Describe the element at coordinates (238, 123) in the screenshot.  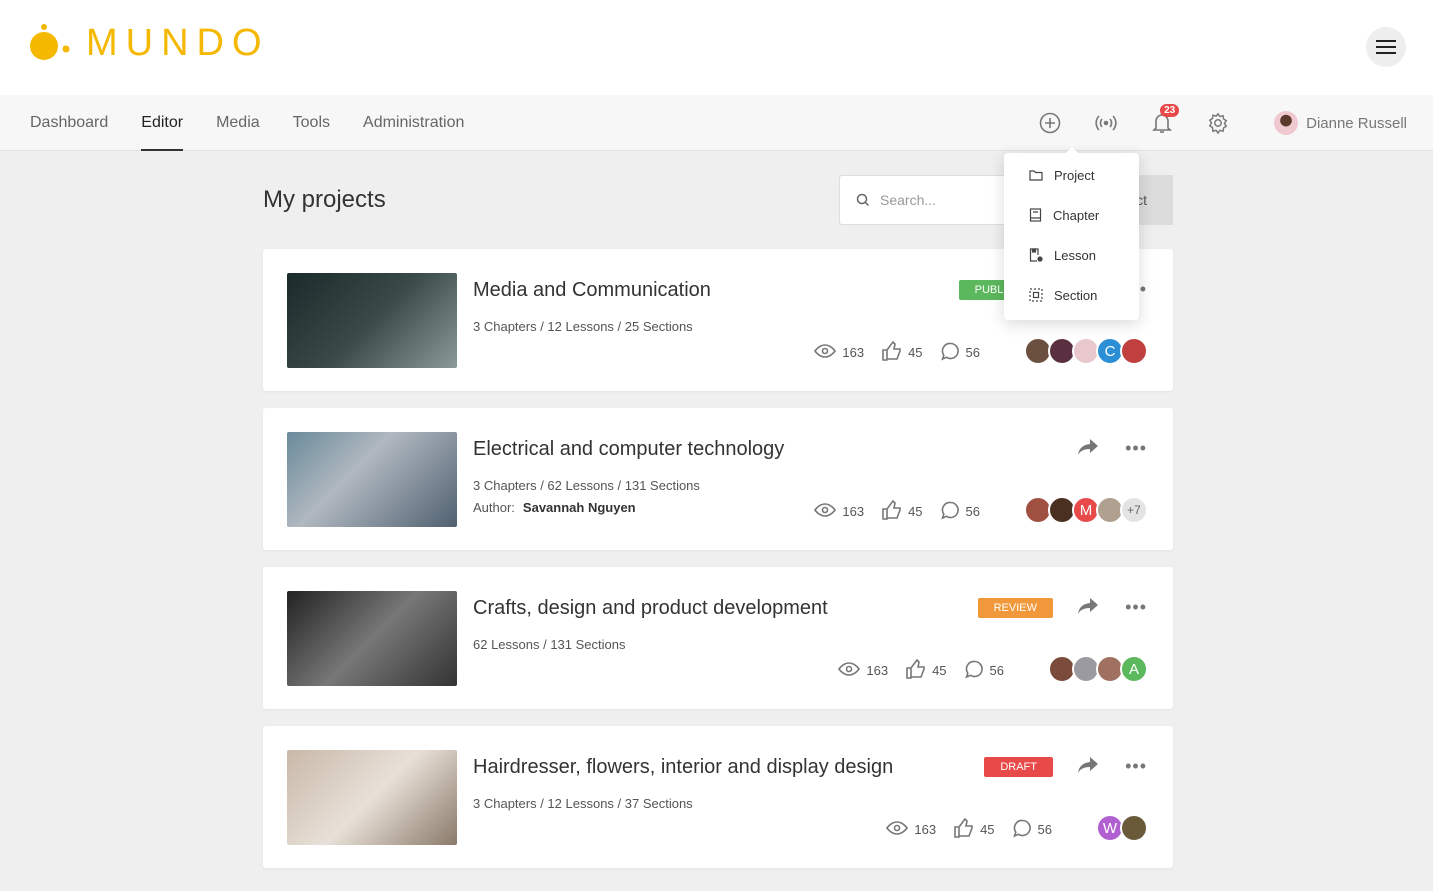
I see `nav-media: Media` at that location.